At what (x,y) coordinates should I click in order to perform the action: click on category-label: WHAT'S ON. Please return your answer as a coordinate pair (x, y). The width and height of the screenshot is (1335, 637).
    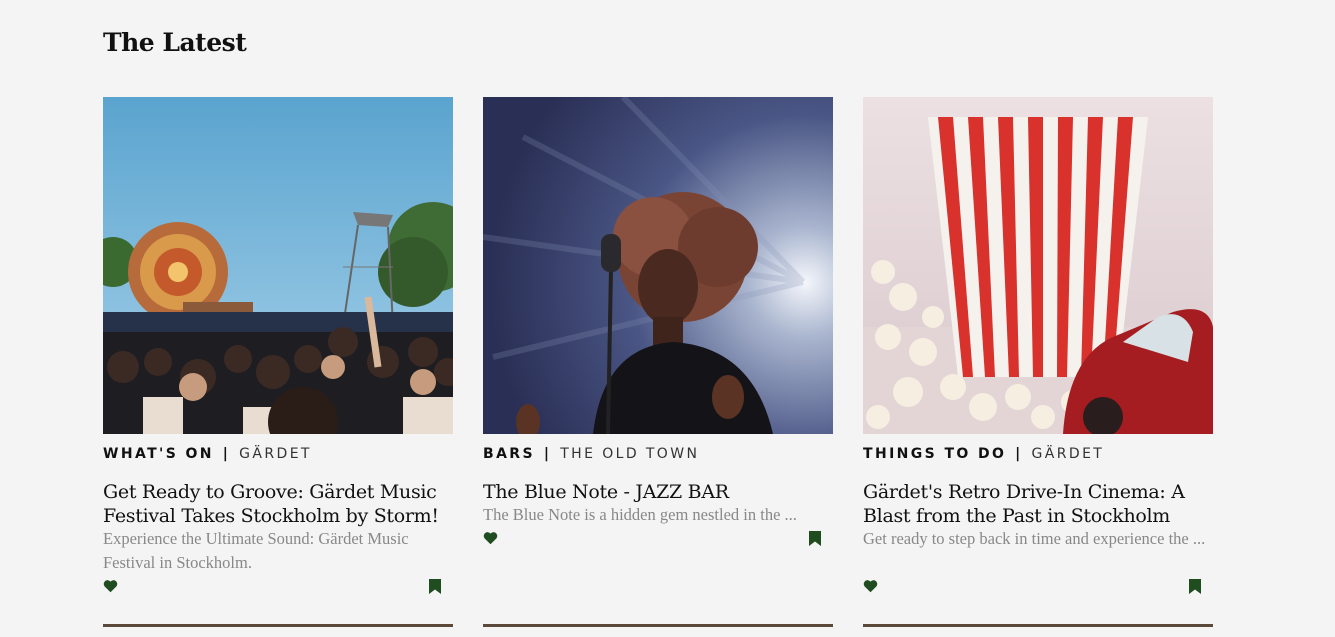
    Looking at the image, I should click on (158, 454).